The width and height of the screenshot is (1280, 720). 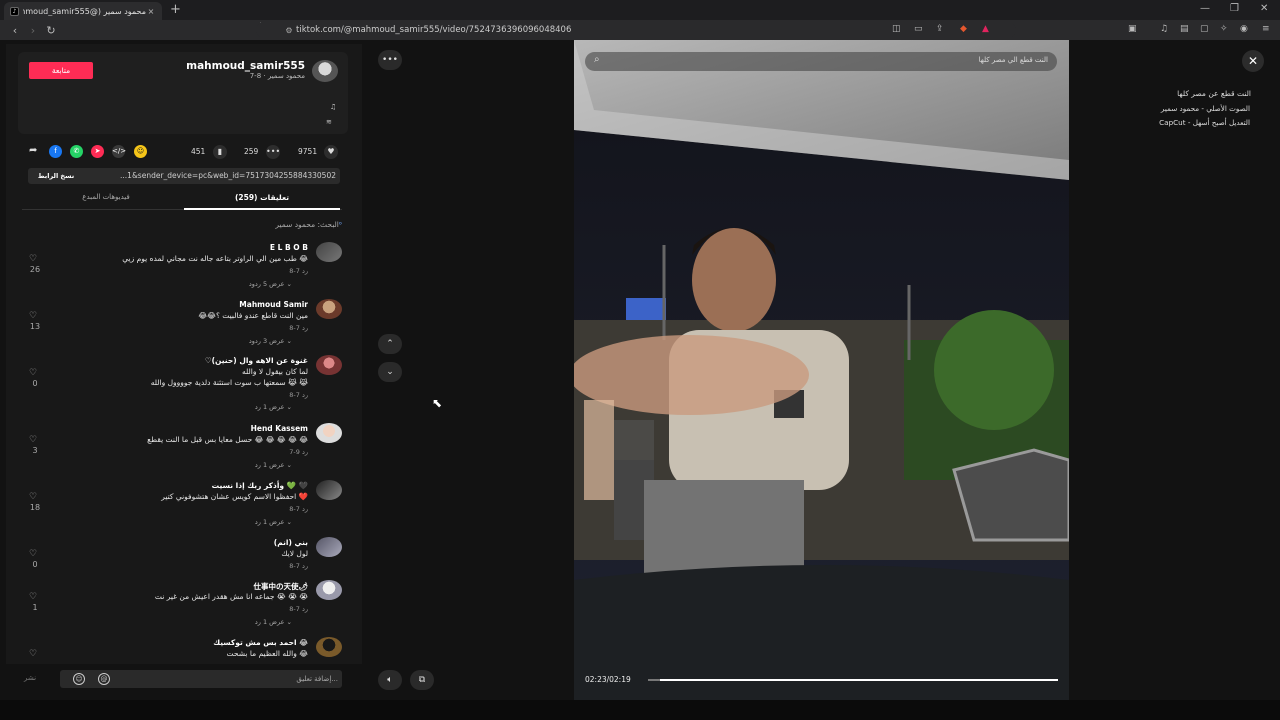 I want to click on commenter-name: بني (انم), so click(x=291, y=542).